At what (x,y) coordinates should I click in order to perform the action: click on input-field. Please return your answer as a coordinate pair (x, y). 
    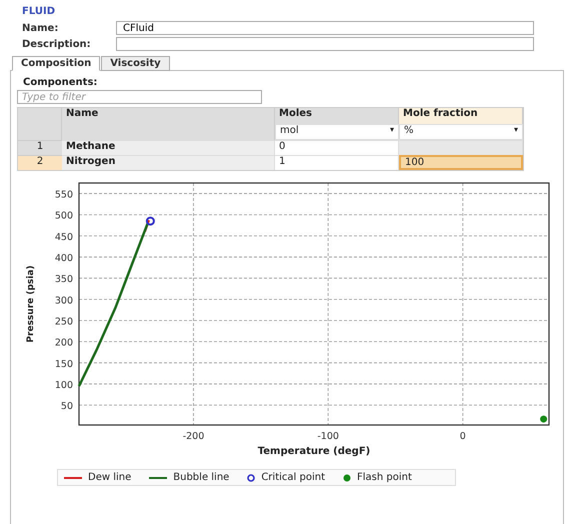
    Looking at the image, I should click on (325, 44).